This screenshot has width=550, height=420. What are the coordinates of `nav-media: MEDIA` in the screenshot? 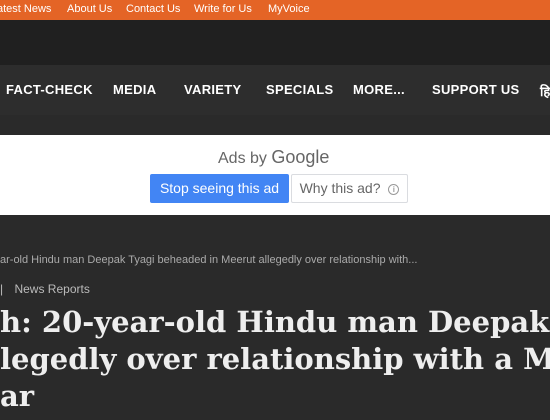 It's located at (134, 89).